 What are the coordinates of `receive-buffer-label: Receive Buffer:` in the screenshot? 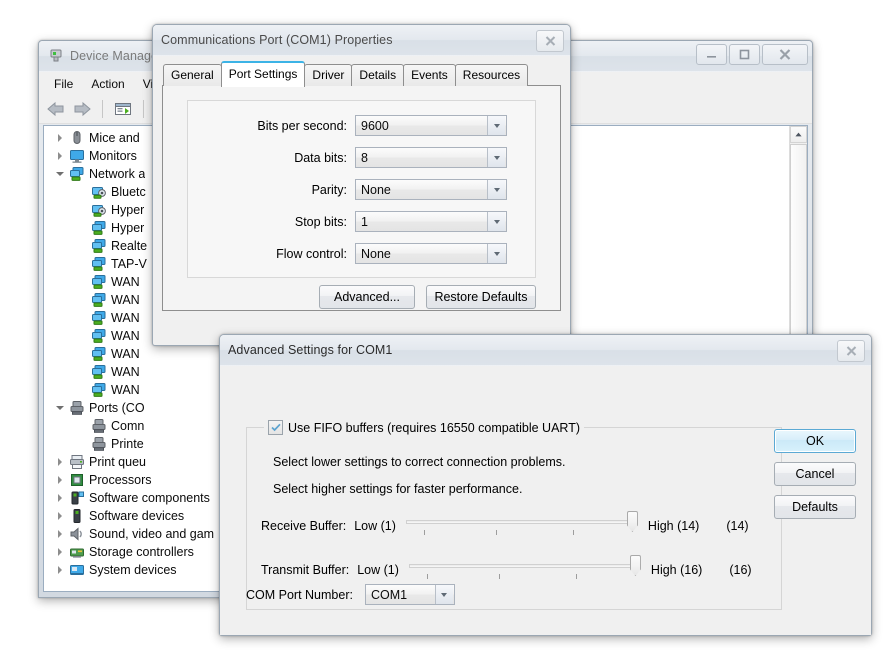 It's located at (304, 526).